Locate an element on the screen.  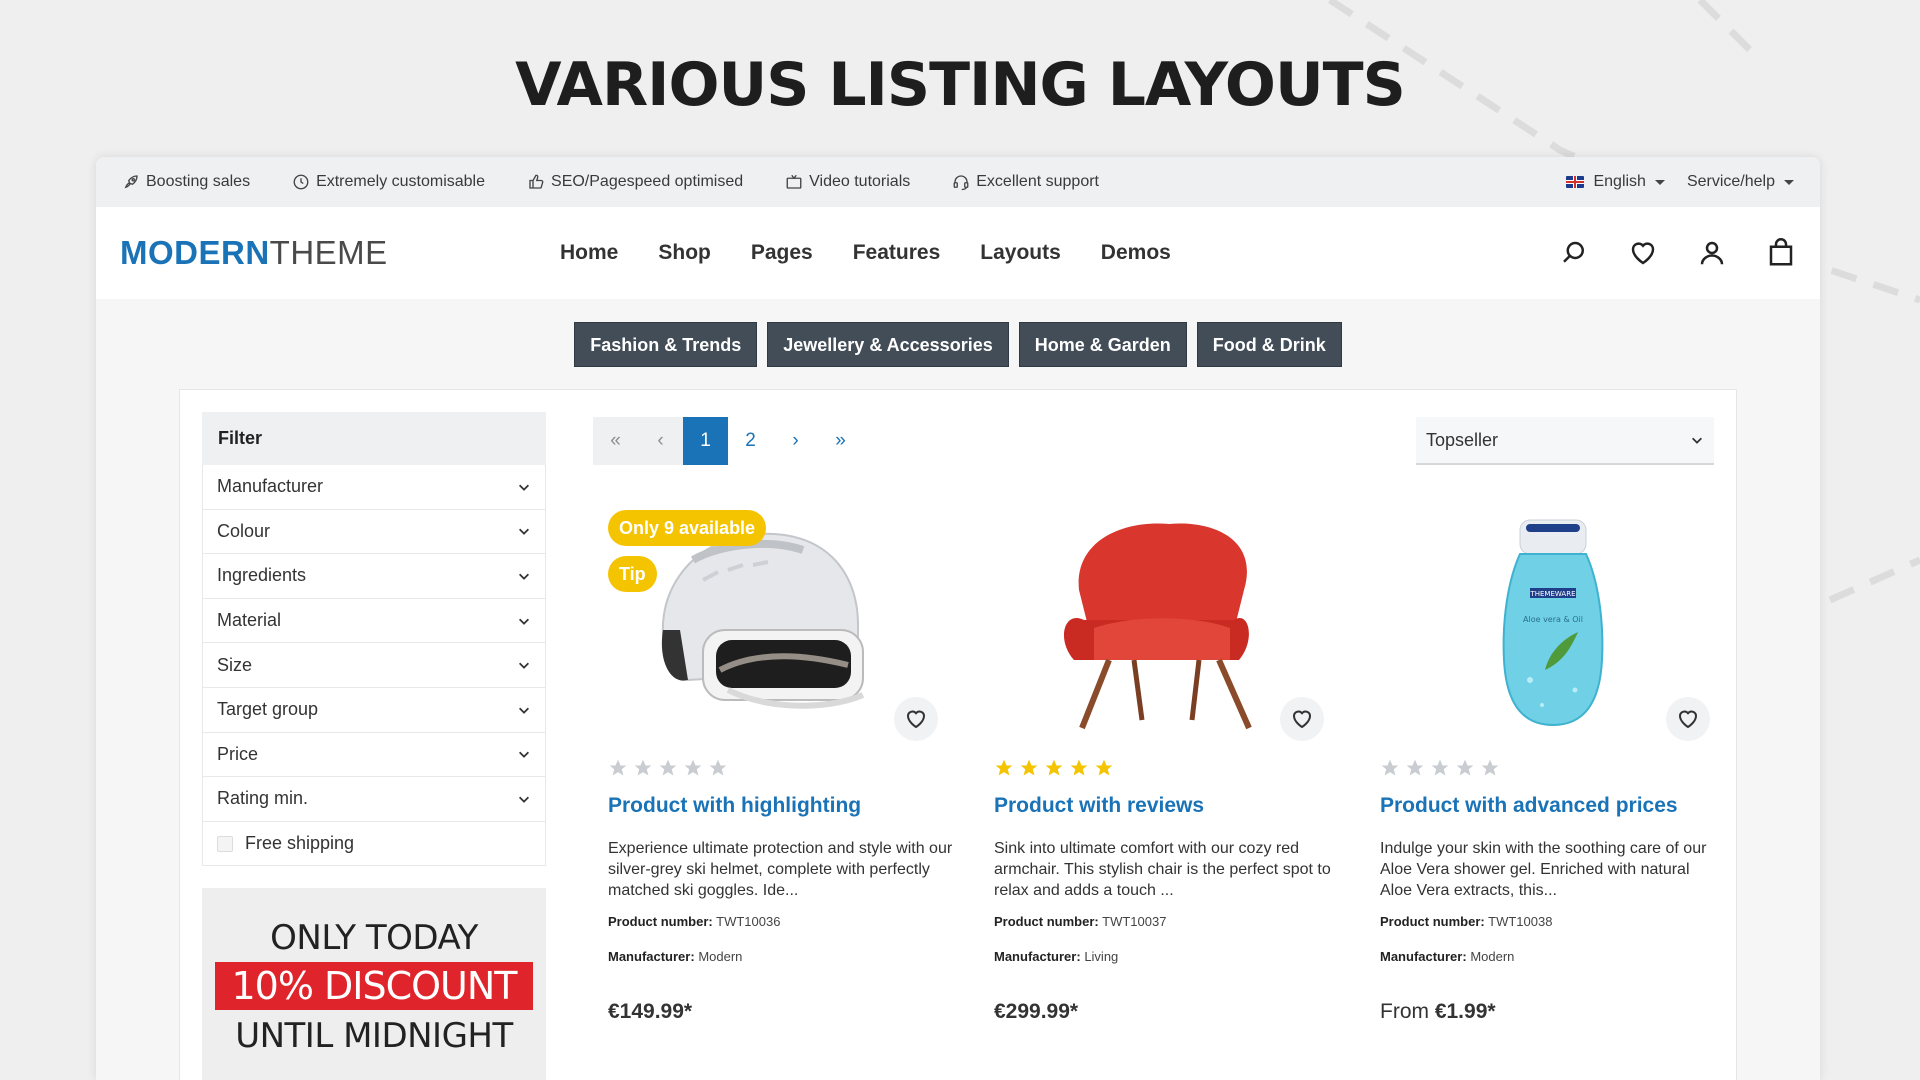
promo-line-2: 10% DISCOUNT is located at coordinates (374, 986).